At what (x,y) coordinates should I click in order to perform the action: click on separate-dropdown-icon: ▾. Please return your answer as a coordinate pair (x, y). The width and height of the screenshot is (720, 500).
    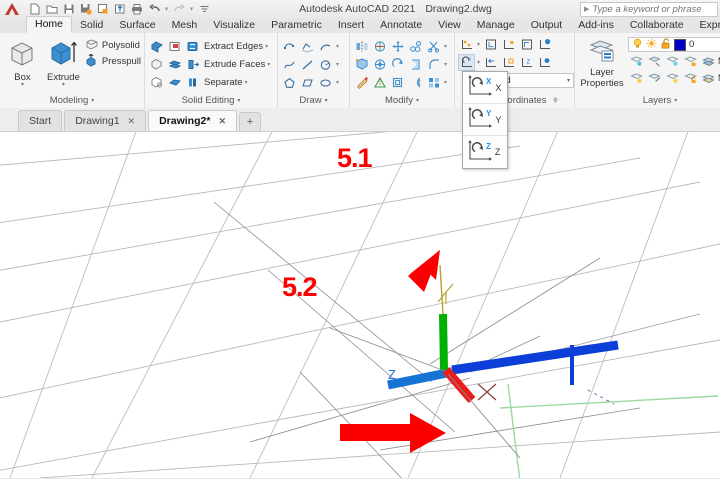
    Looking at the image, I should click on (246, 82).